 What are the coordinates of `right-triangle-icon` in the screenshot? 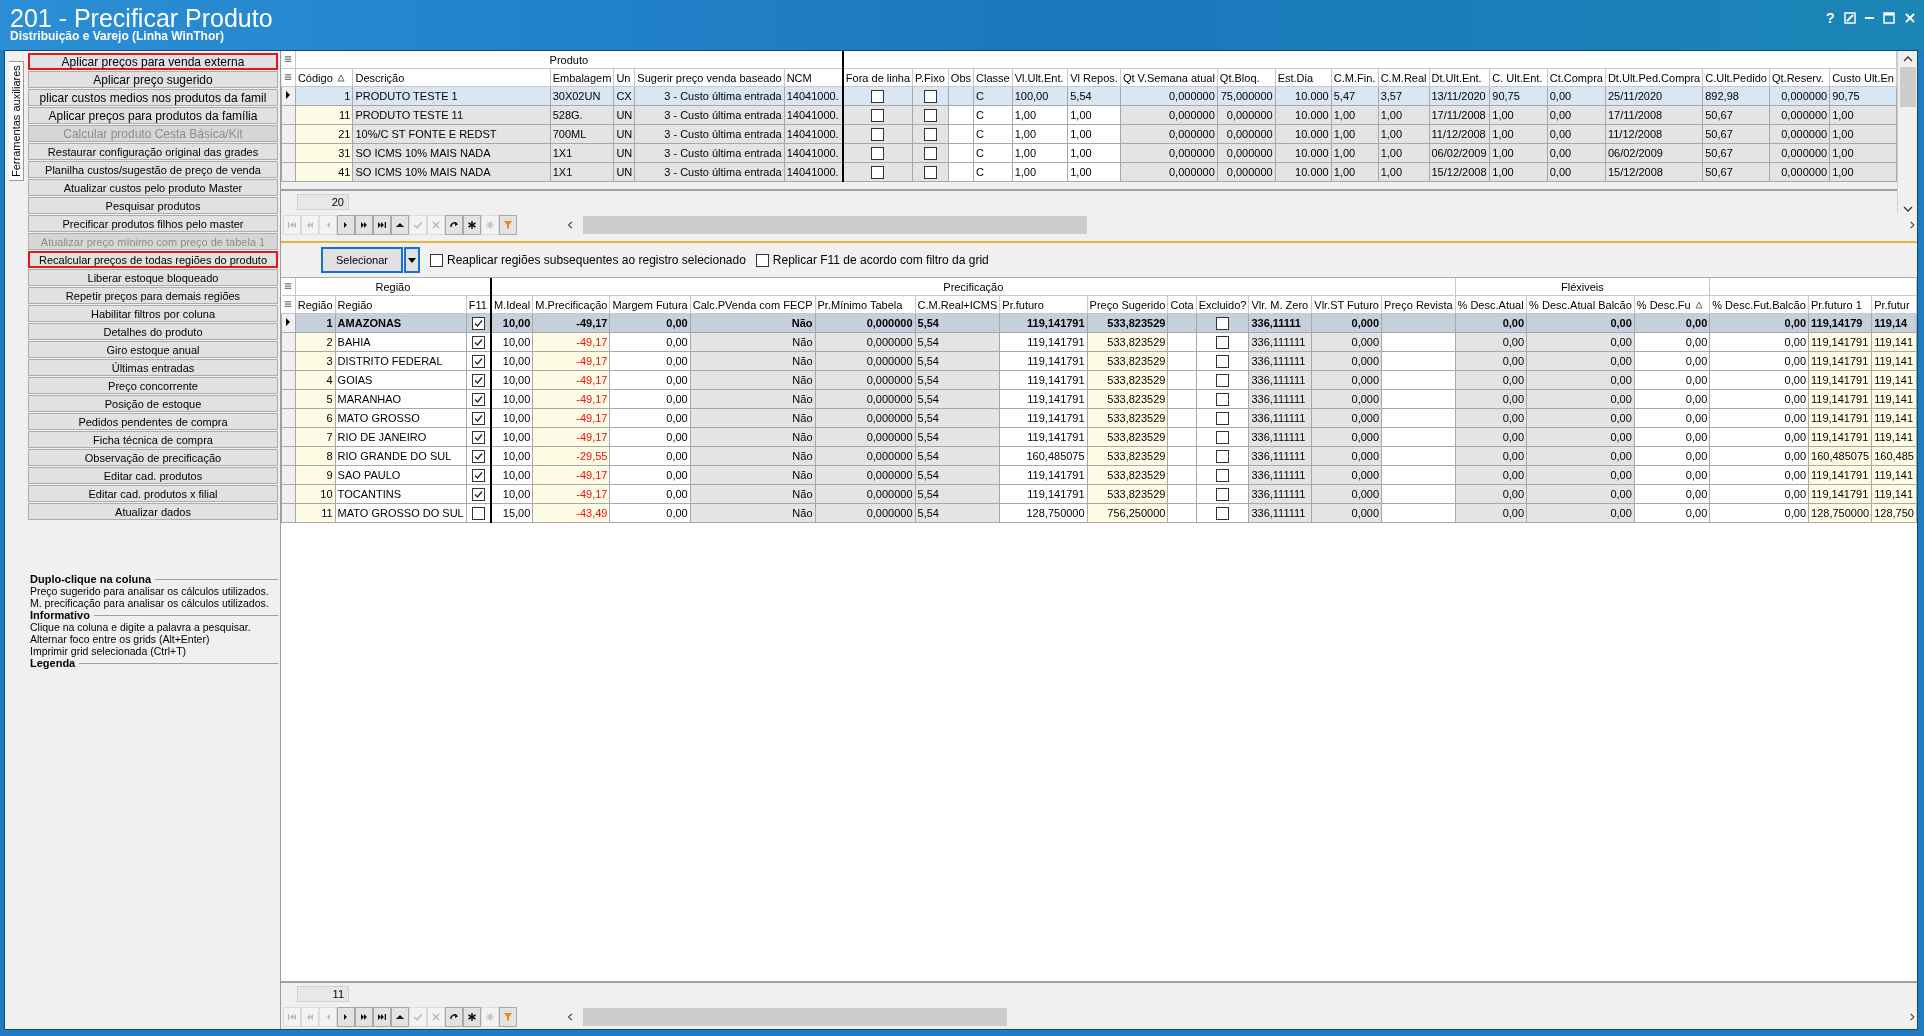 It's located at (346, 1017).